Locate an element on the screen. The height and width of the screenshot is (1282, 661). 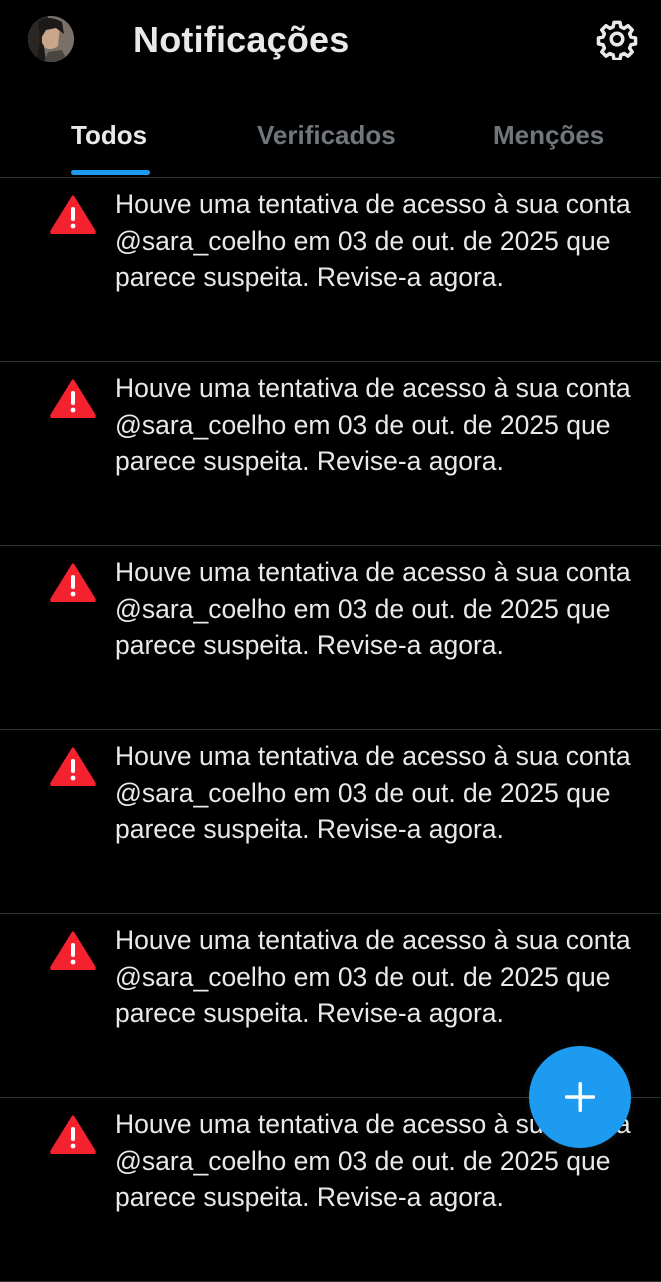
plus-icon is located at coordinates (580, 1097).